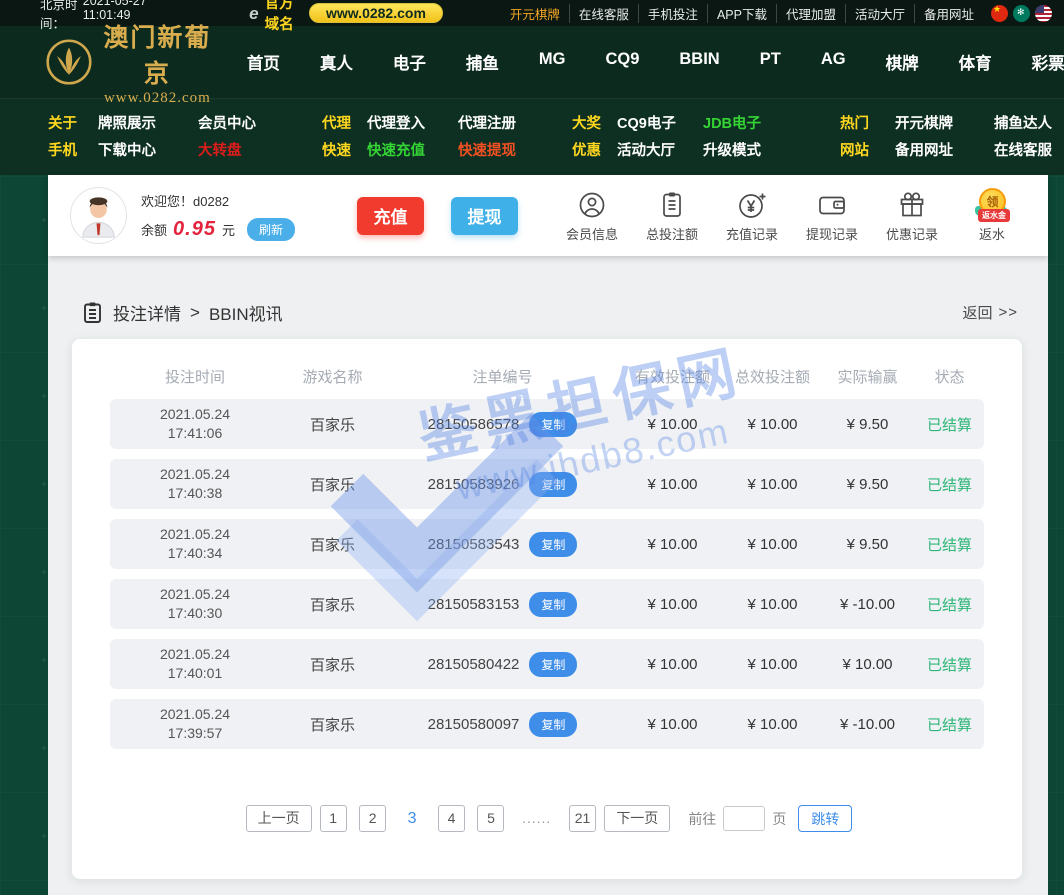  What do you see at coordinates (867, 149) in the screenshot?
I see `subnav-item: 网站` at bounding box center [867, 149].